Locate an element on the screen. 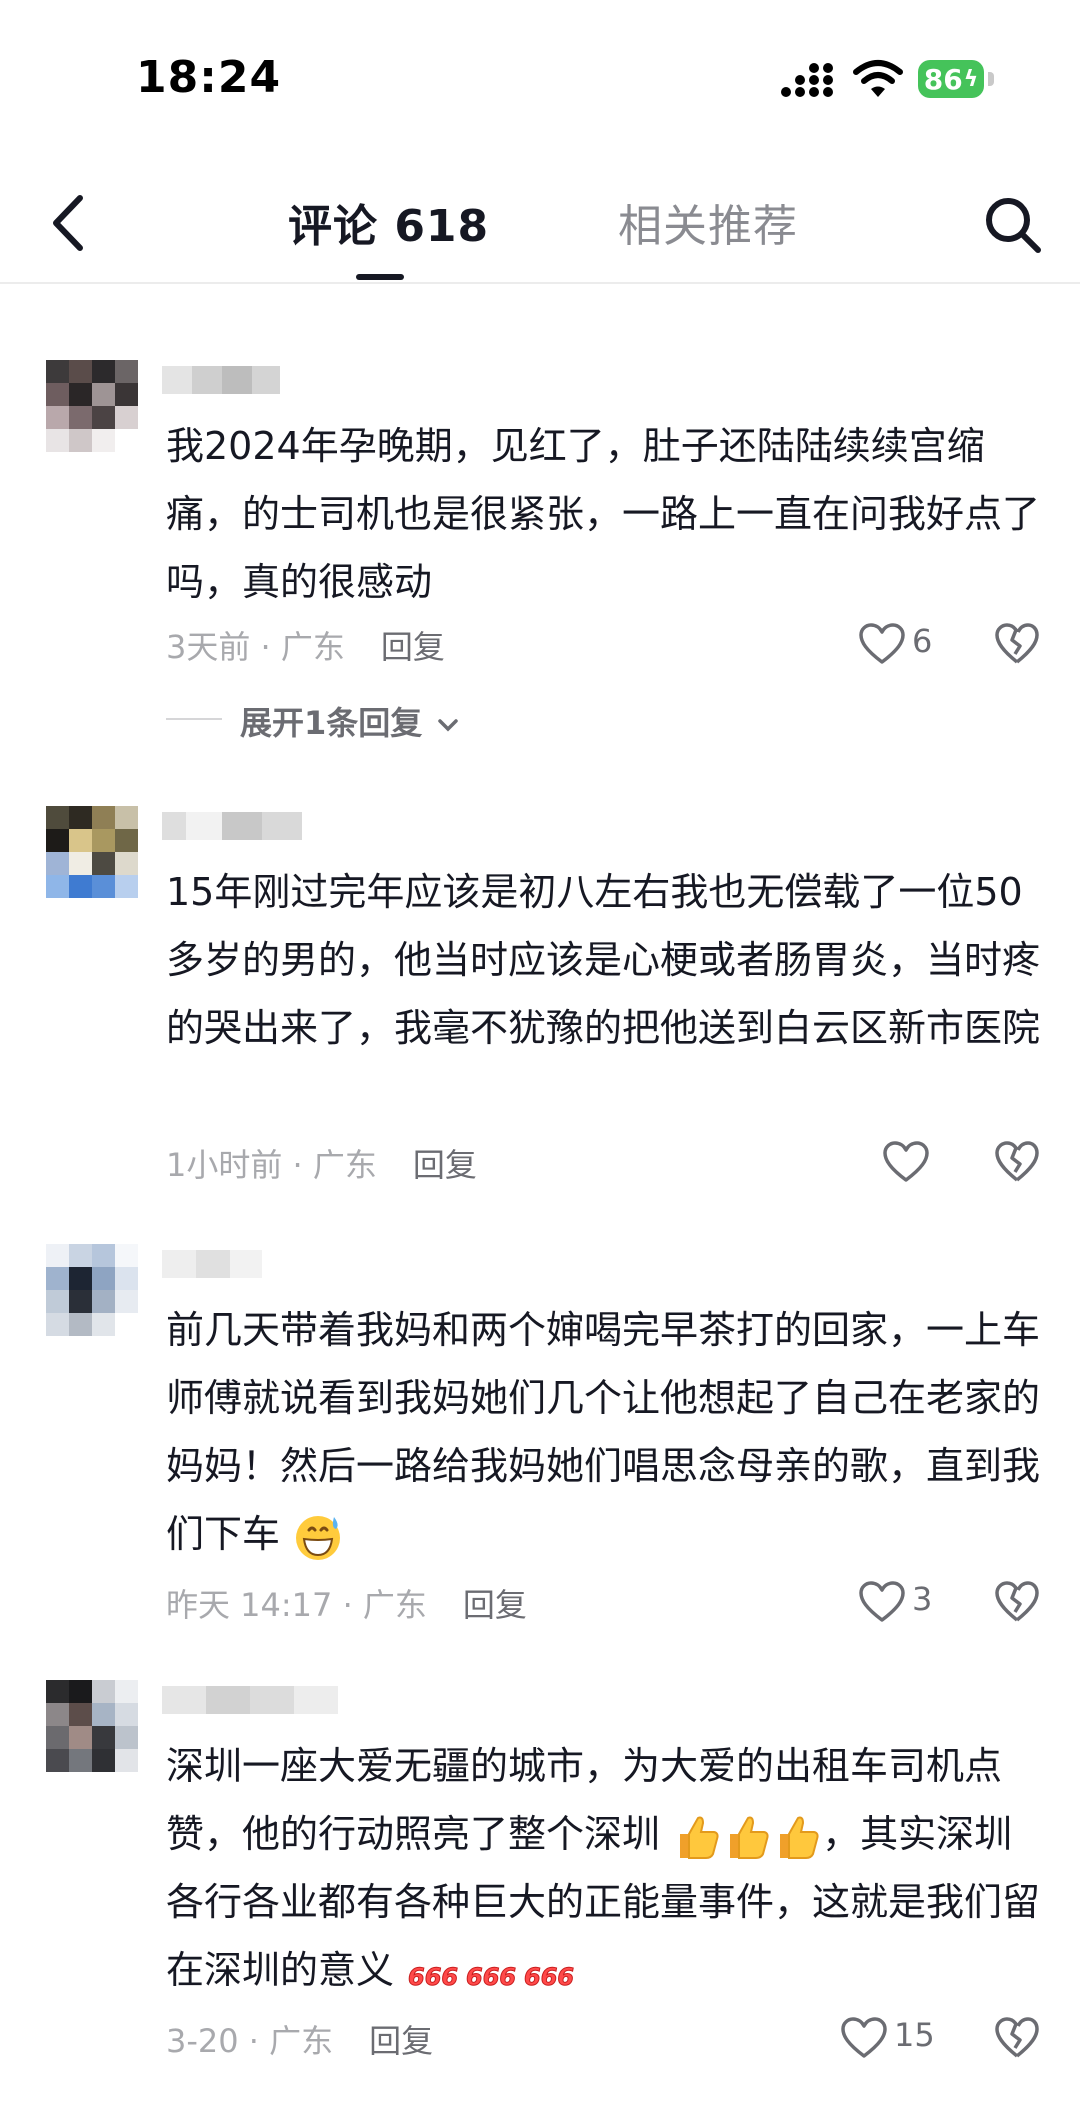  comment-meta: 昨天 14:17 · 广东 回复 is located at coordinates (346, 1603).